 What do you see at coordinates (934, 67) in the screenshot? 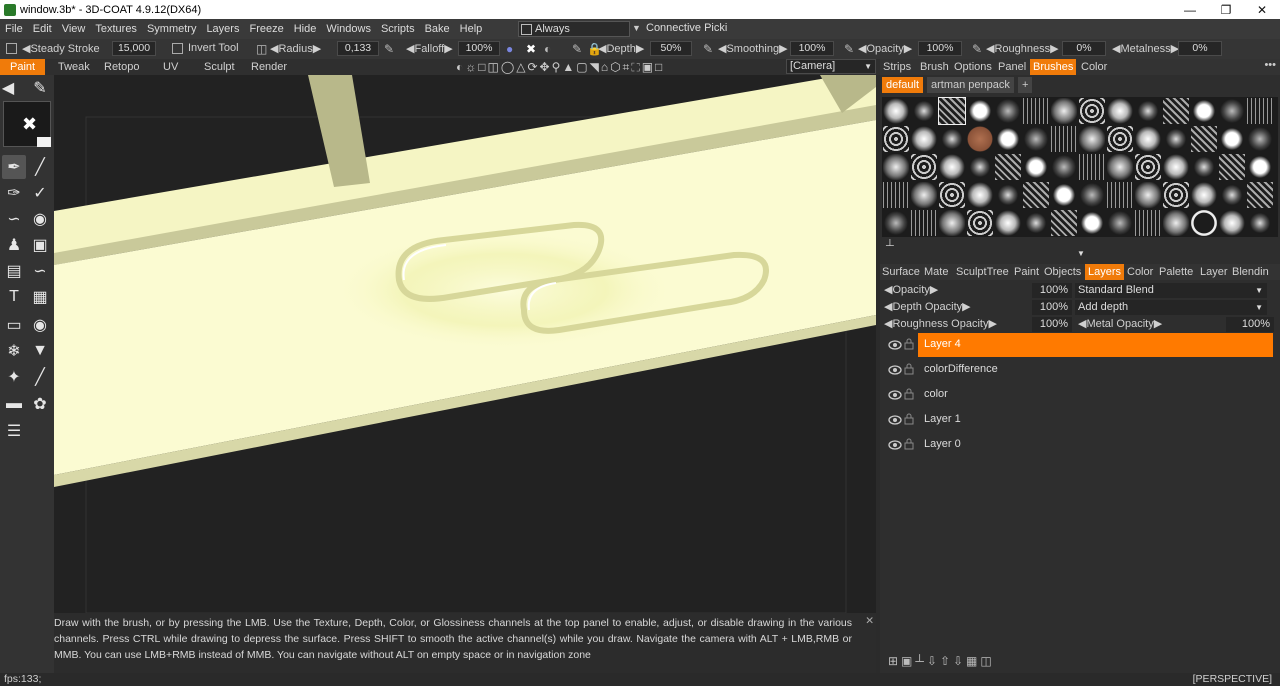
I see `tab-brush: Brush` at bounding box center [934, 67].